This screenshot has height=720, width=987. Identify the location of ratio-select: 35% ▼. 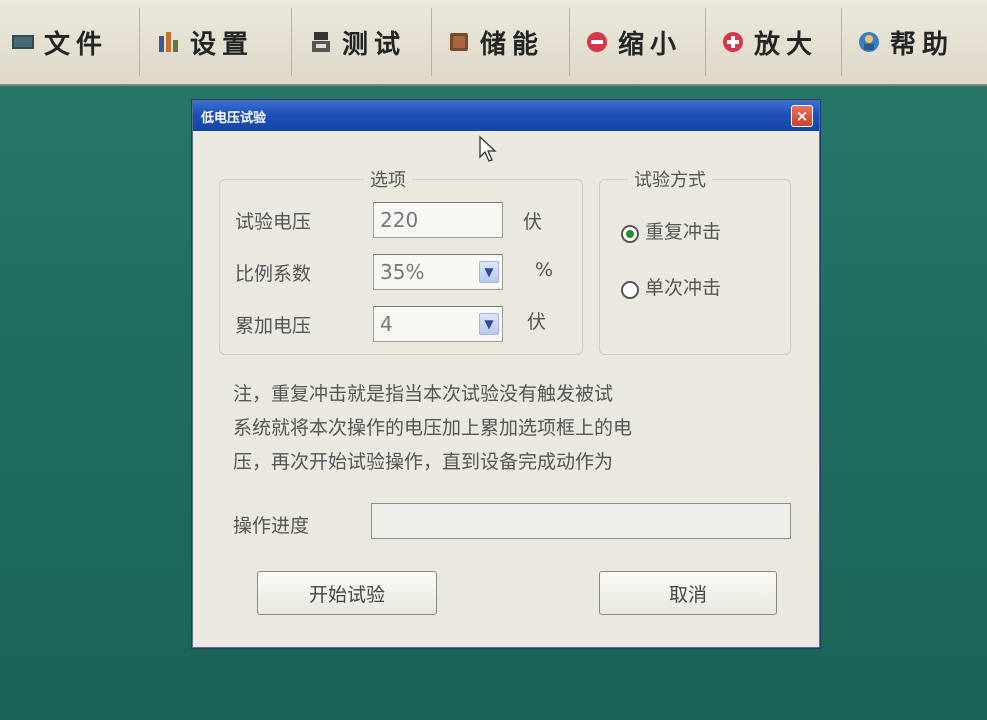
(438, 272).